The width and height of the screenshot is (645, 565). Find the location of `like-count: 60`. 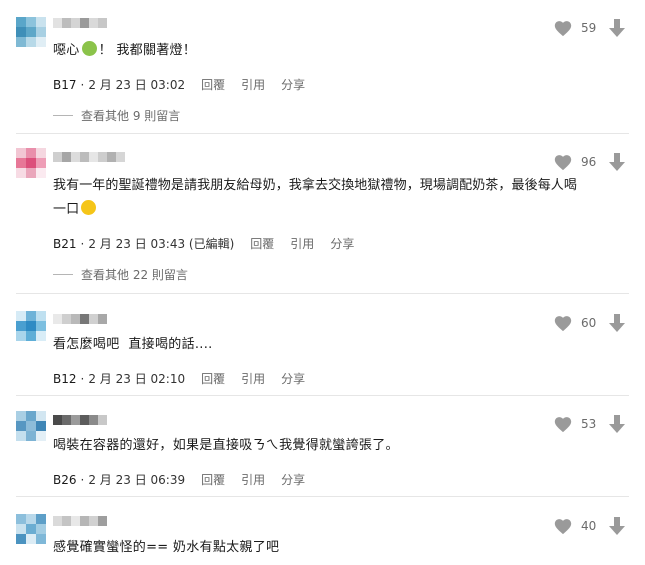

like-count: 60 is located at coordinates (589, 323).